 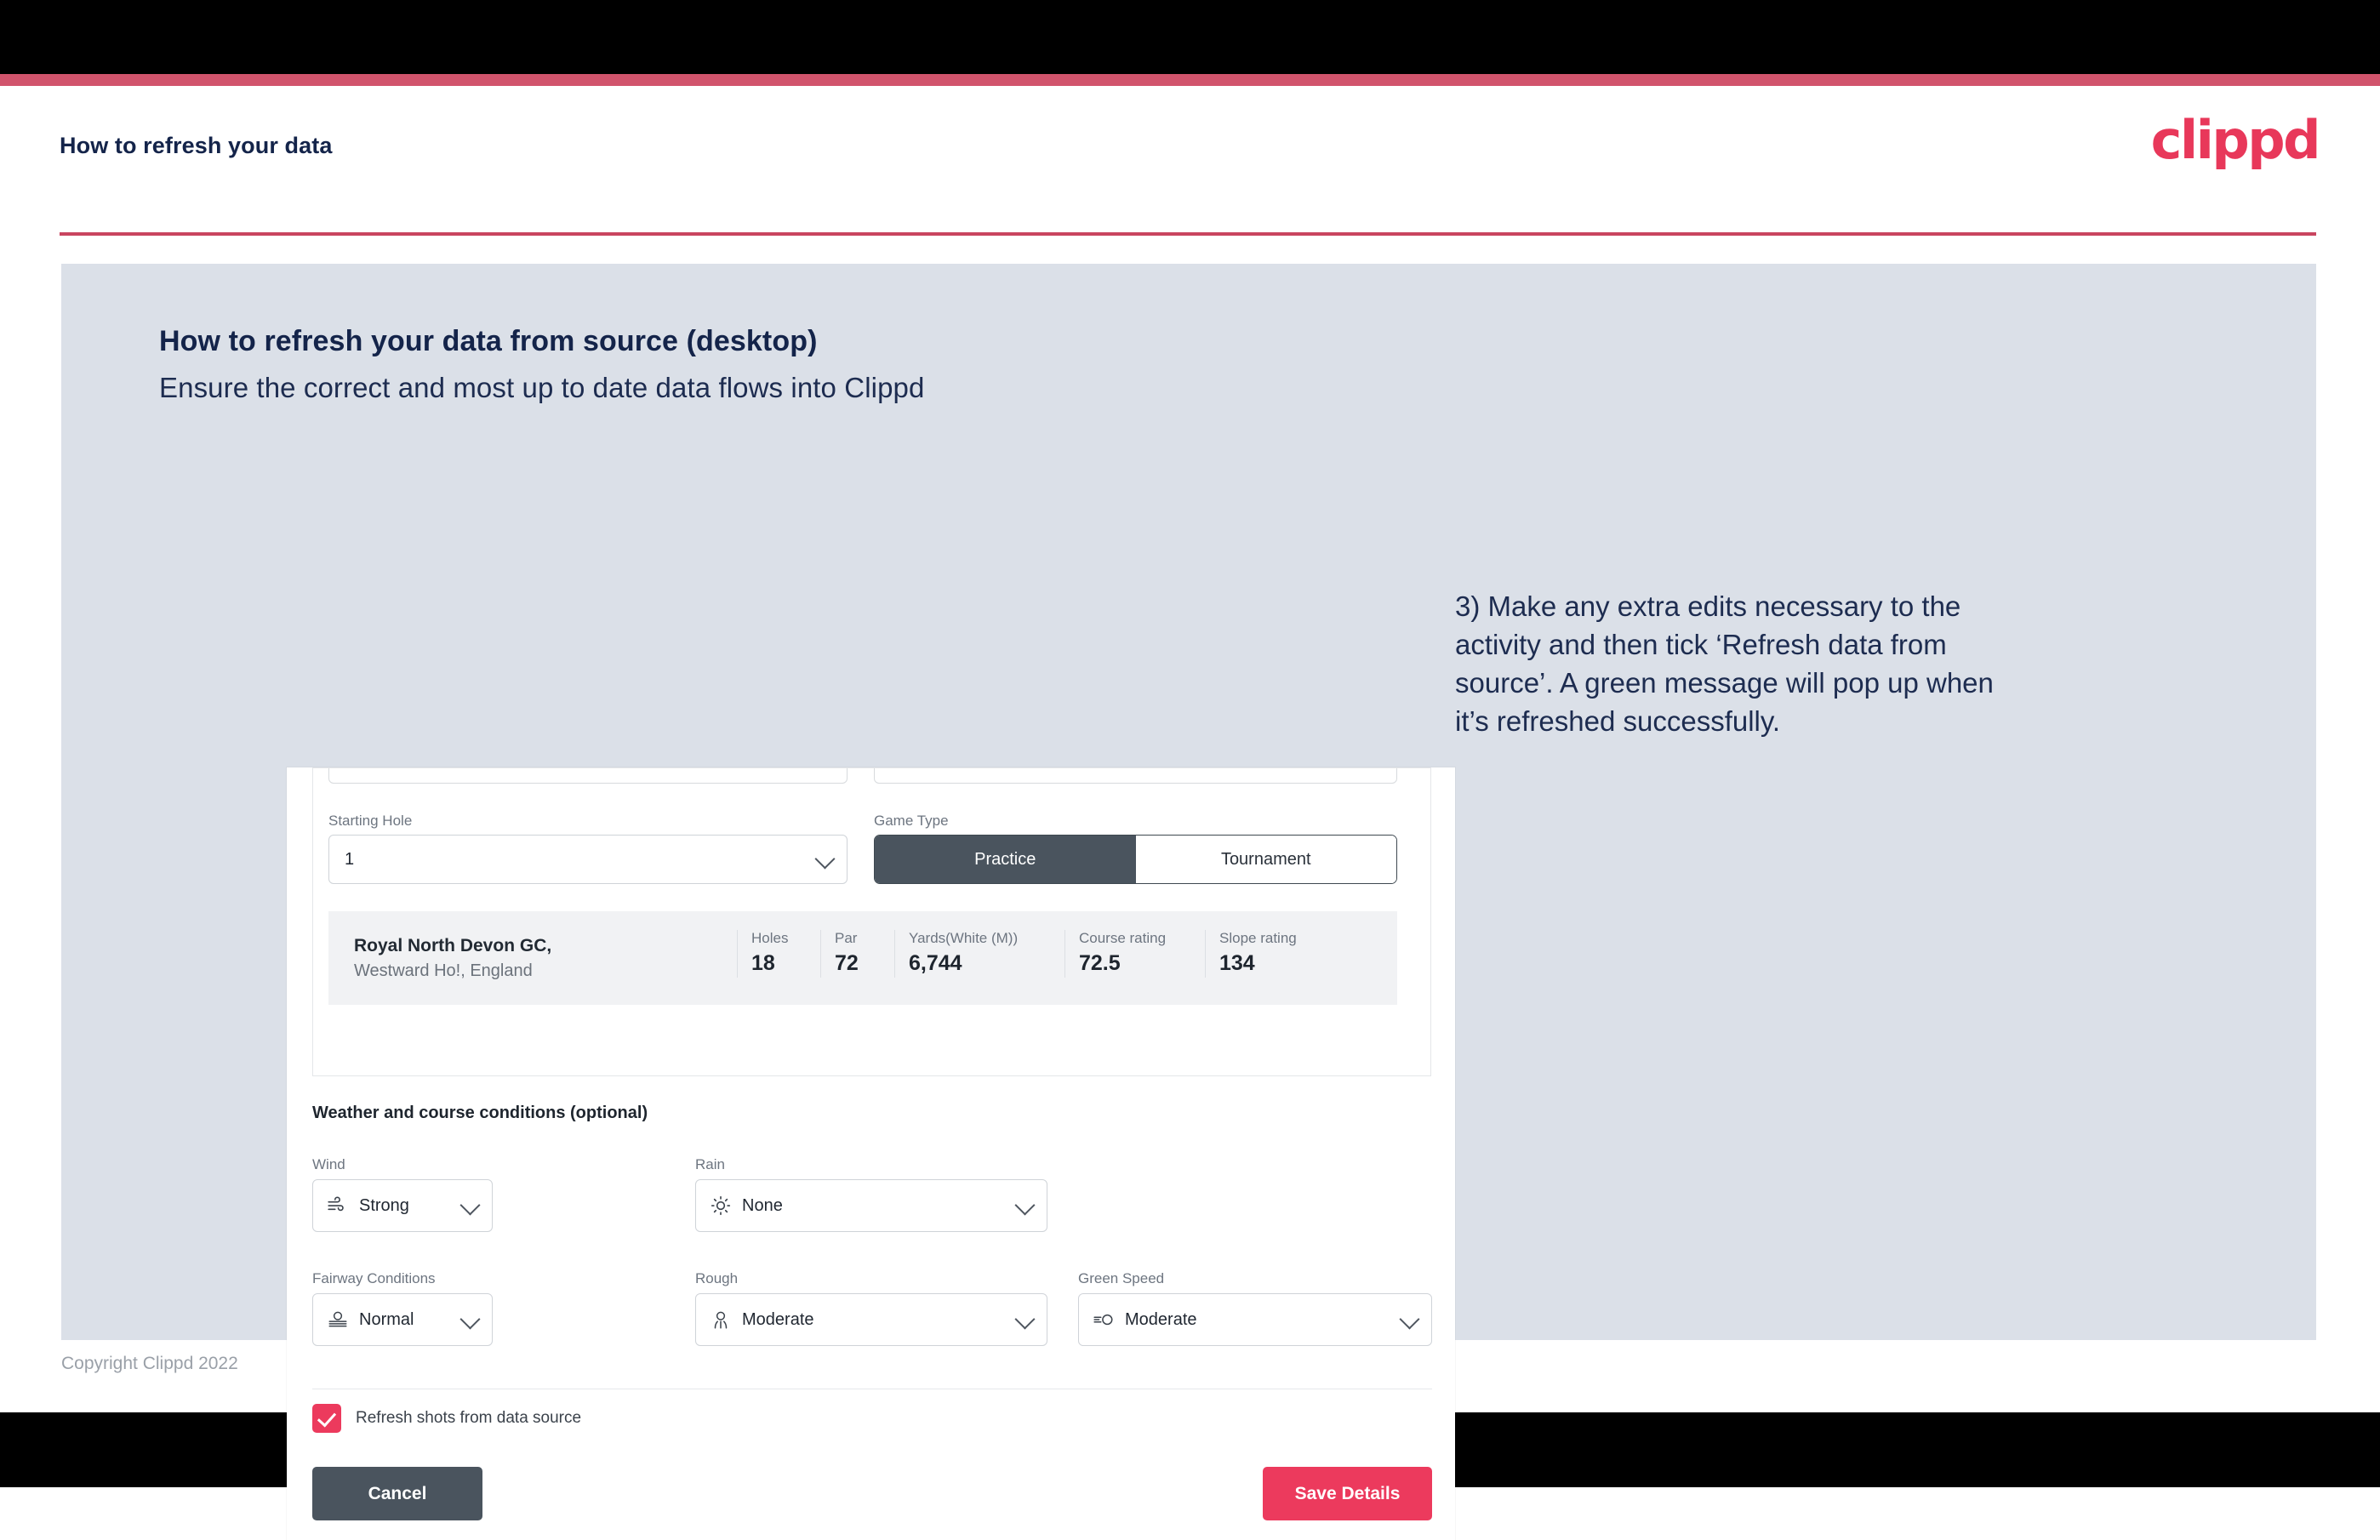 I want to click on game-type-option-practice: Practice, so click(x=1005, y=859).